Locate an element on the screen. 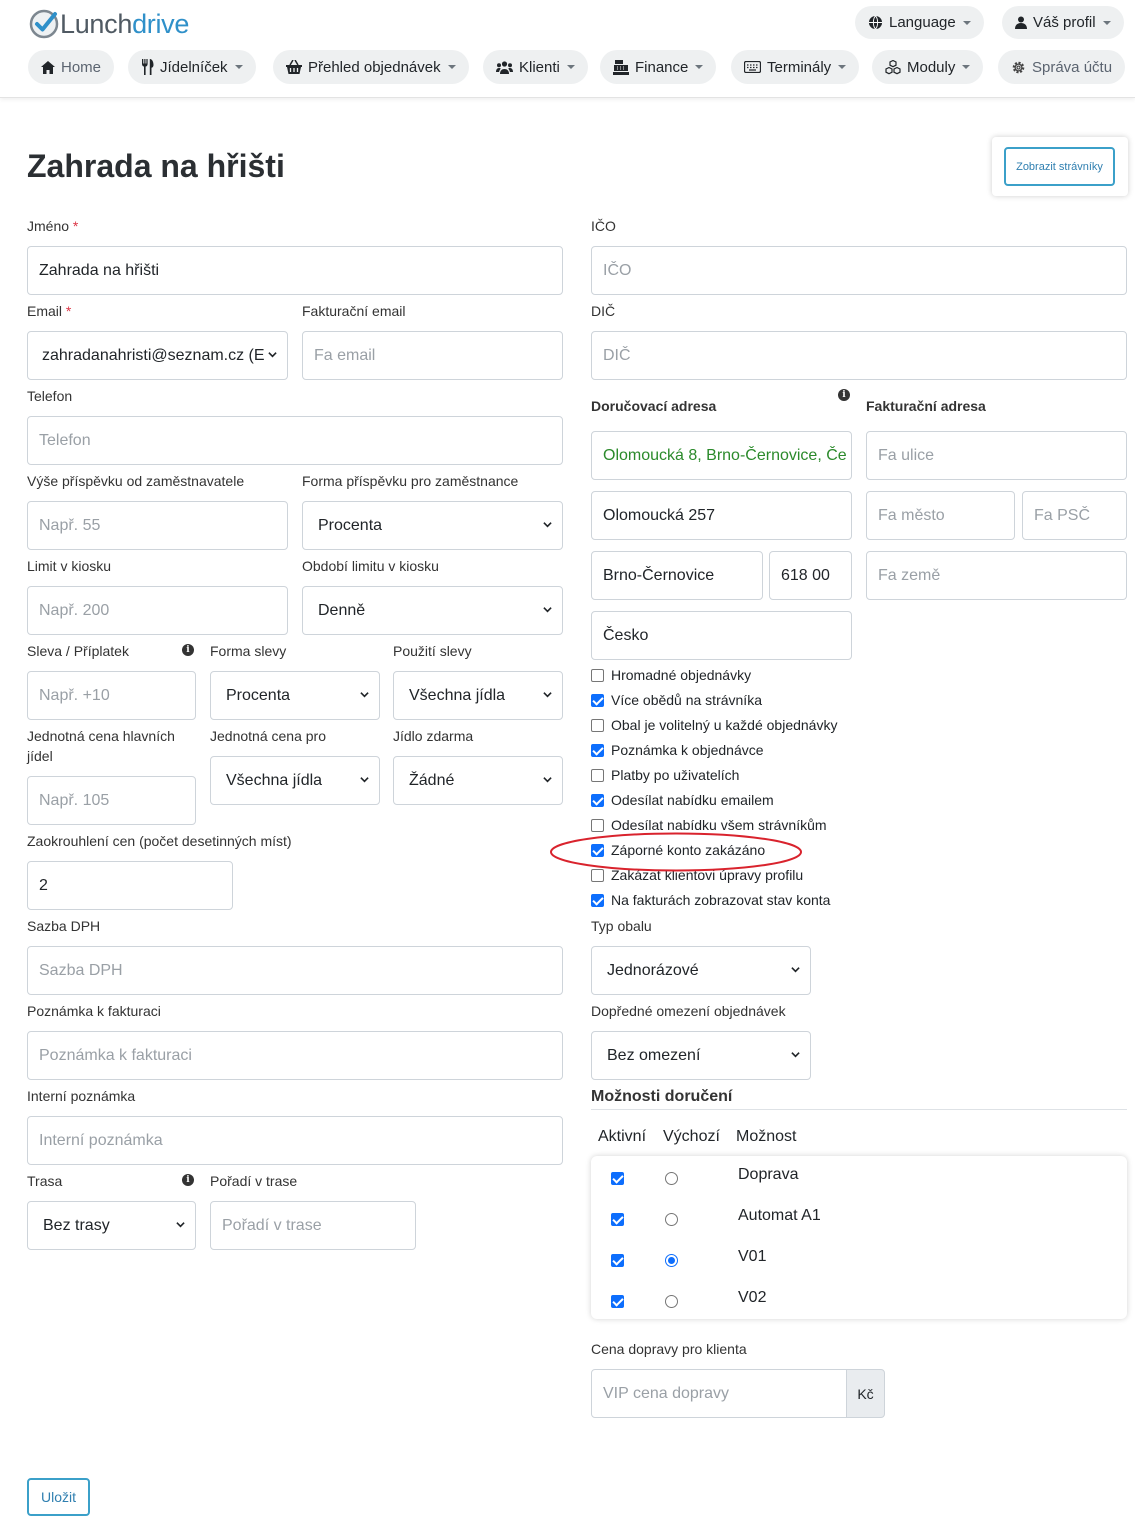 The width and height of the screenshot is (1135, 1527). optional-package-checkbox is located at coordinates (597, 725).